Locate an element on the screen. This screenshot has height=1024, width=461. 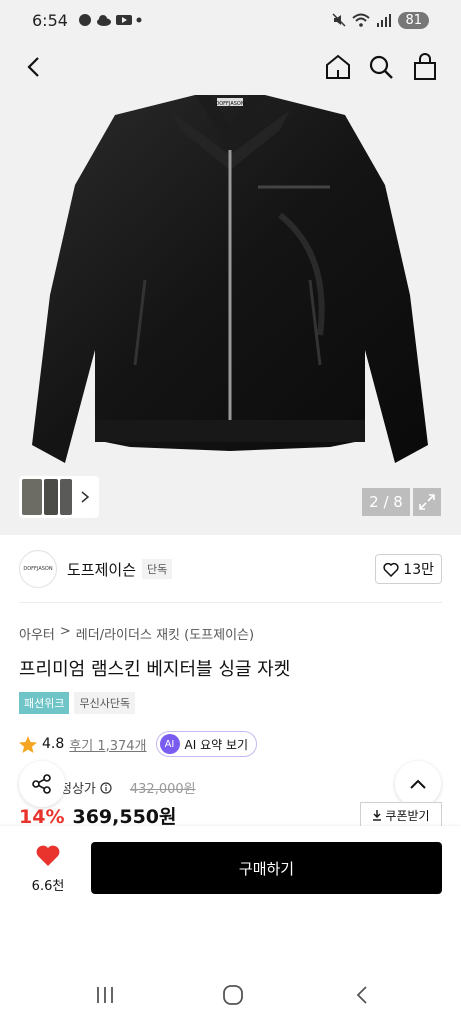
wishlist-button: 6.6천 is located at coordinates (48, 869).